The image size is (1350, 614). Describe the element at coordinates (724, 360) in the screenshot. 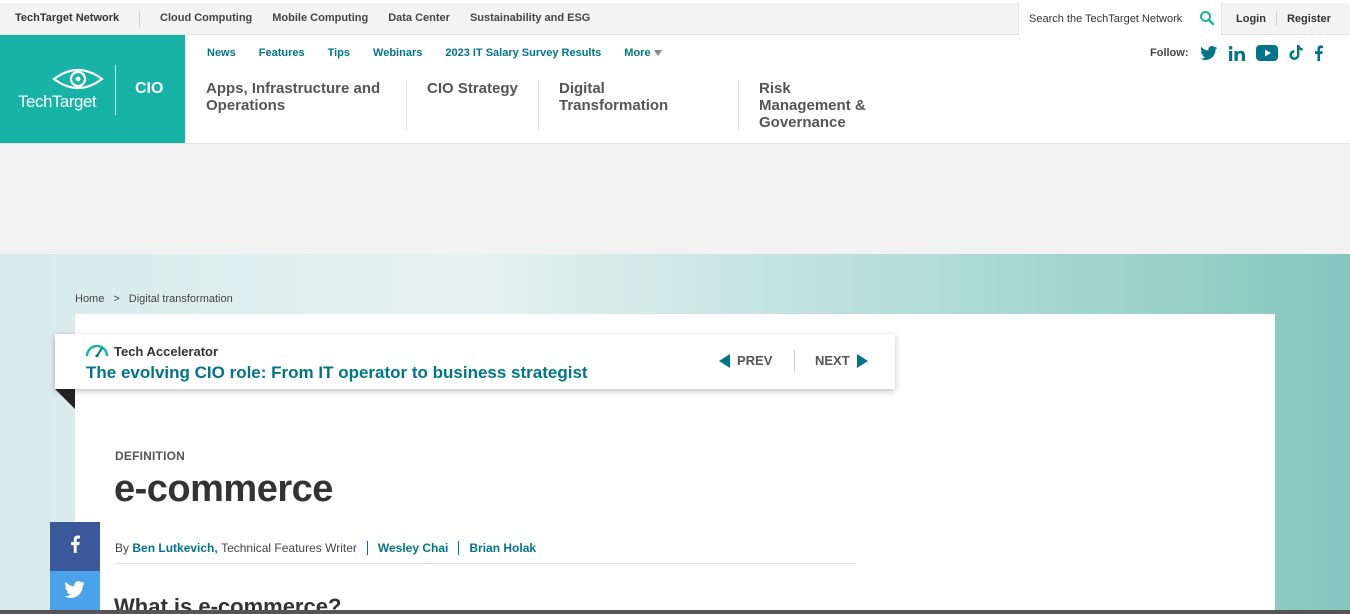

I see `arrow-left-icon` at that location.